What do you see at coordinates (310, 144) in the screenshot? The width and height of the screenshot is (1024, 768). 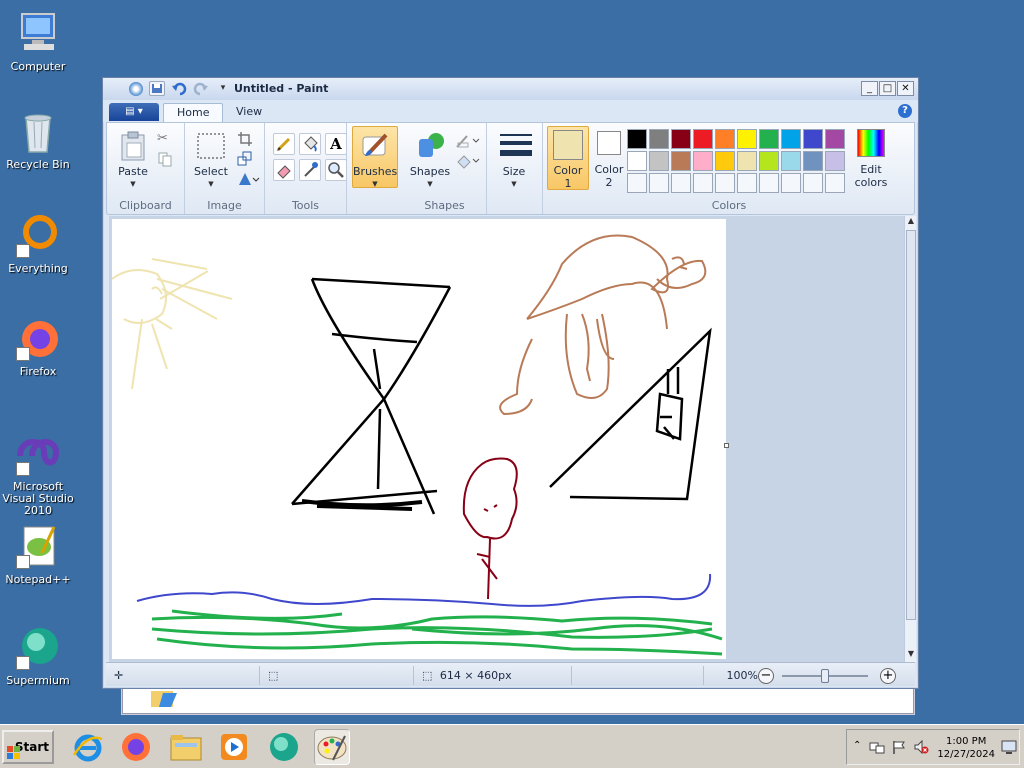 I see `fill-bucket-icon` at bounding box center [310, 144].